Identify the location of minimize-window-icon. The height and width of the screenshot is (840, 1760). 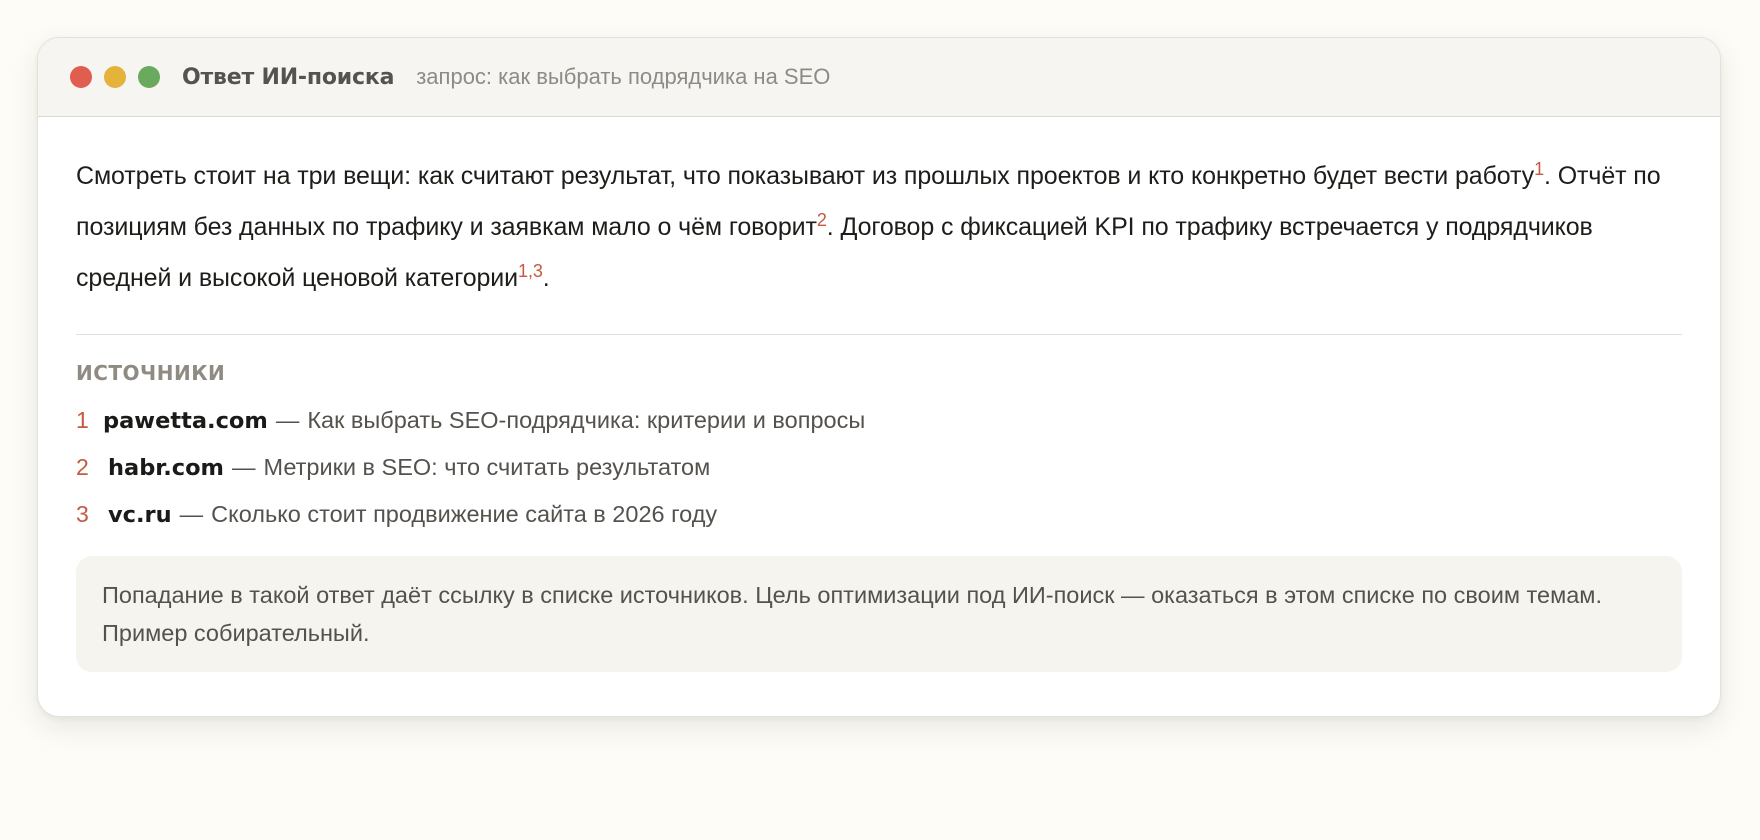
(115, 77).